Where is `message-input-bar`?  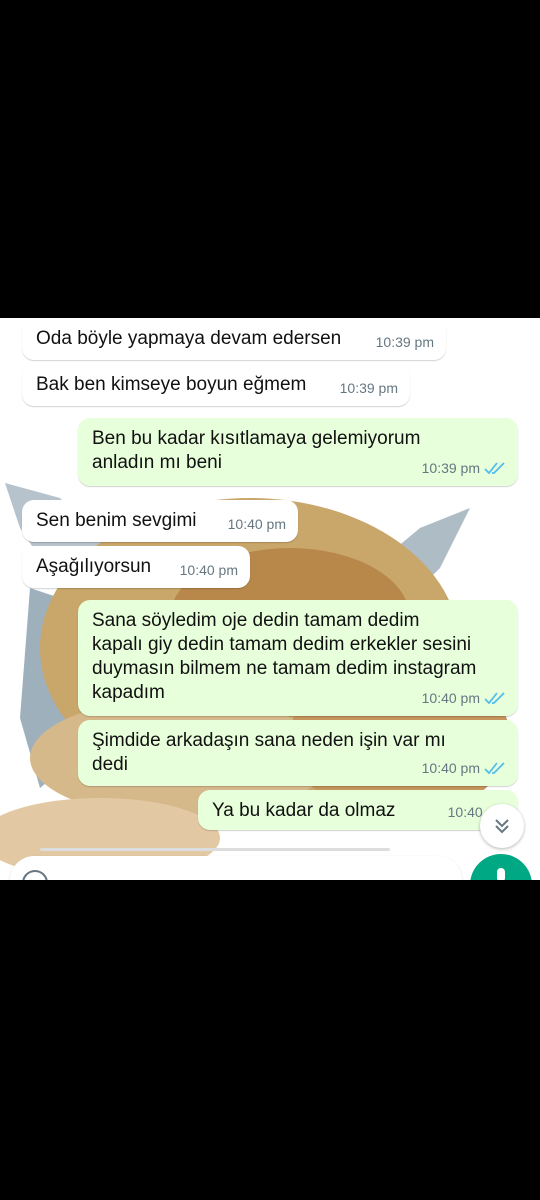 message-input-bar is located at coordinates (236, 868).